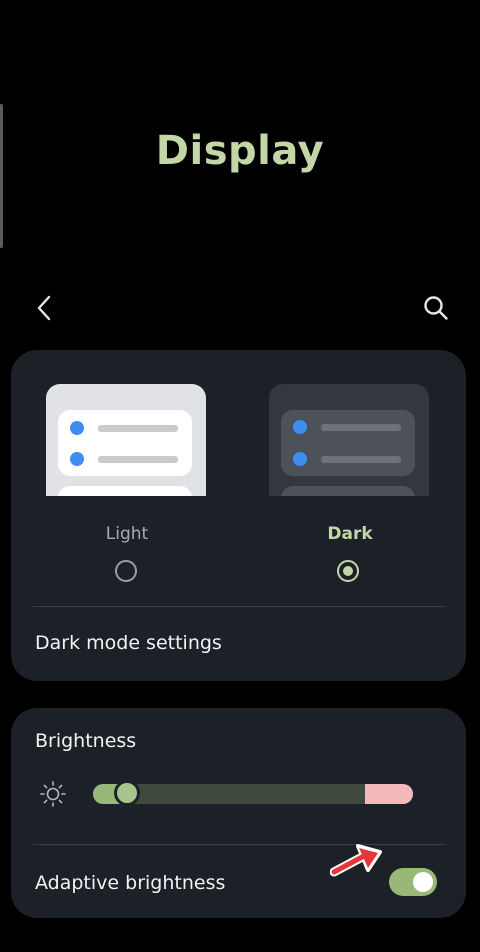  What do you see at coordinates (128, 643) in the screenshot?
I see `dark-mode-settings-item: Dark mode settings` at bounding box center [128, 643].